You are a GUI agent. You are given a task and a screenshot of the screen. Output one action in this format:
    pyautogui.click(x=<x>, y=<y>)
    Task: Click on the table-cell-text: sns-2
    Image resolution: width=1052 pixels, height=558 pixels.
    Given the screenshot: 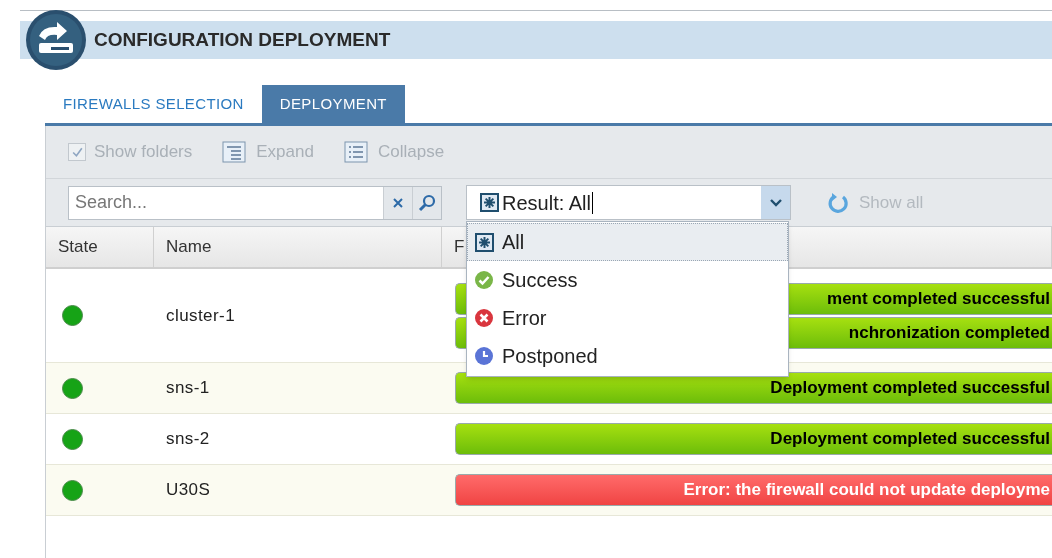 What is the action you would take?
    pyautogui.click(x=188, y=439)
    